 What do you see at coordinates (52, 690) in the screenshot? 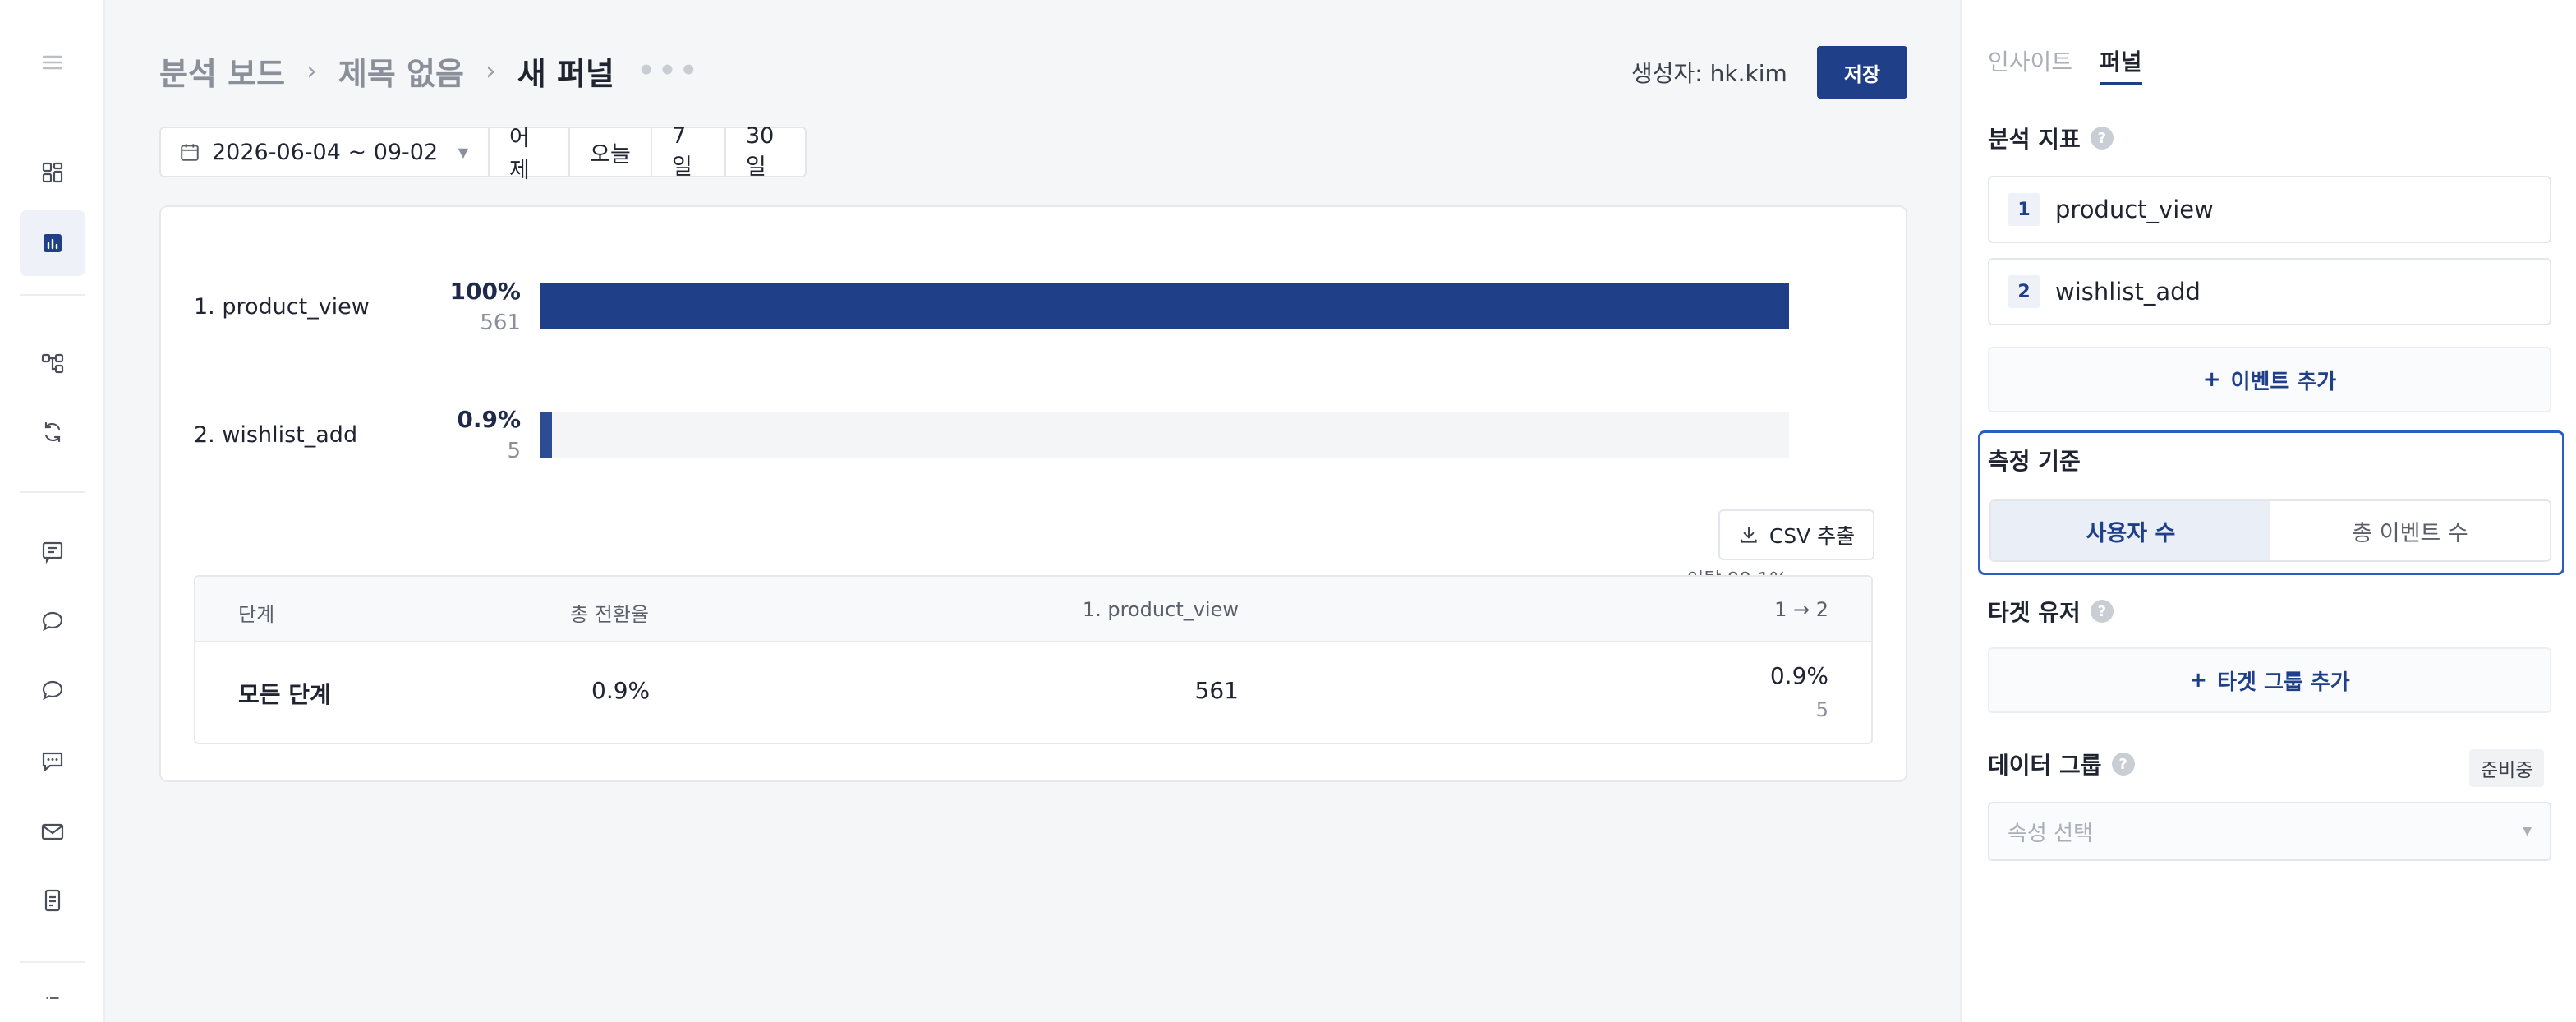
I see `chat-bubble-2-icon` at bounding box center [52, 690].